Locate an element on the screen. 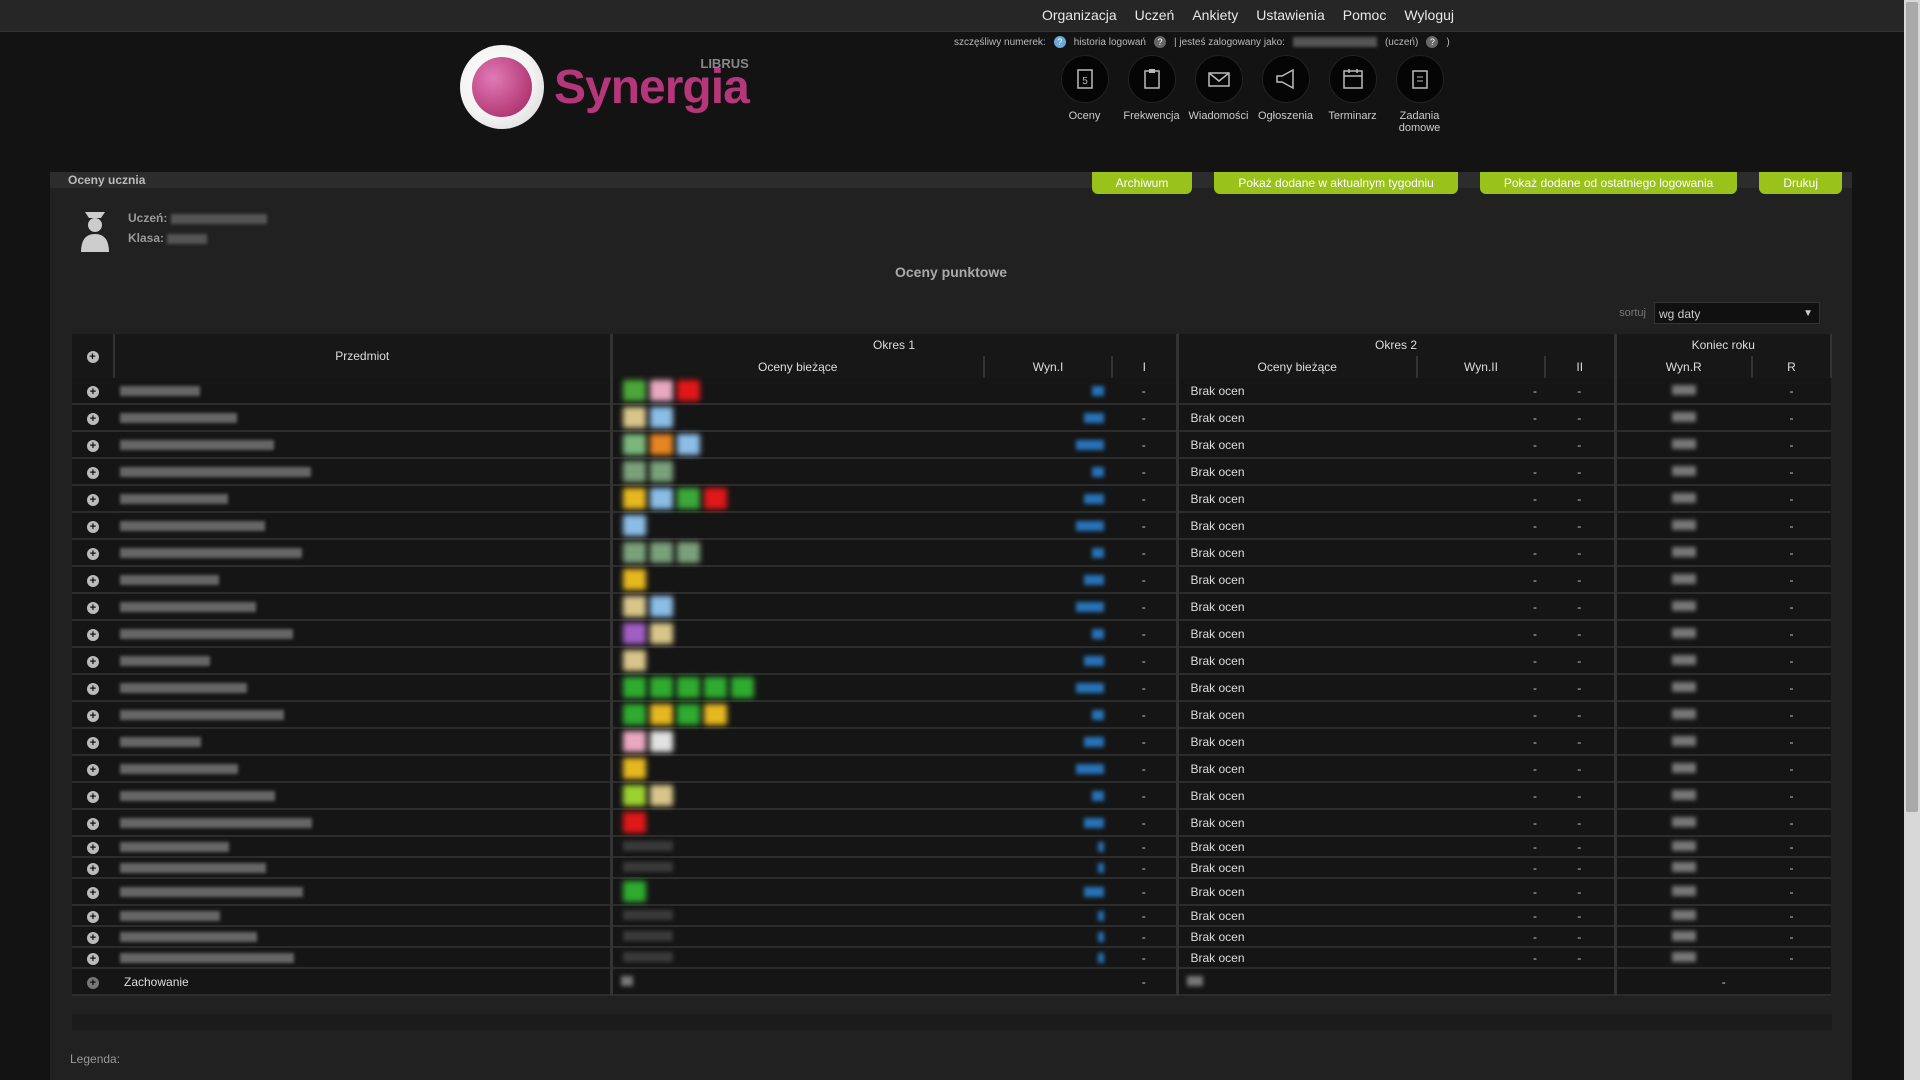 The width and height of the screenshot is (1920, 1080). lucky-number-icon: ? is located at coordinates (1059, 42).